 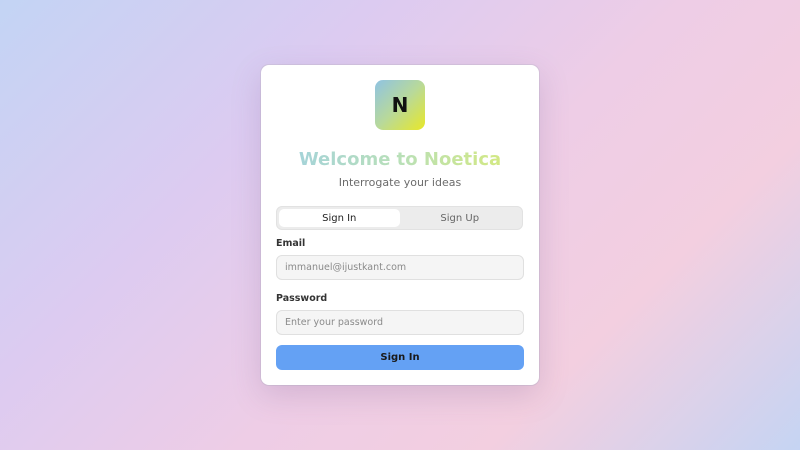 I want to click on tab-sign-in: Sign In, so click(x=339, y=218).